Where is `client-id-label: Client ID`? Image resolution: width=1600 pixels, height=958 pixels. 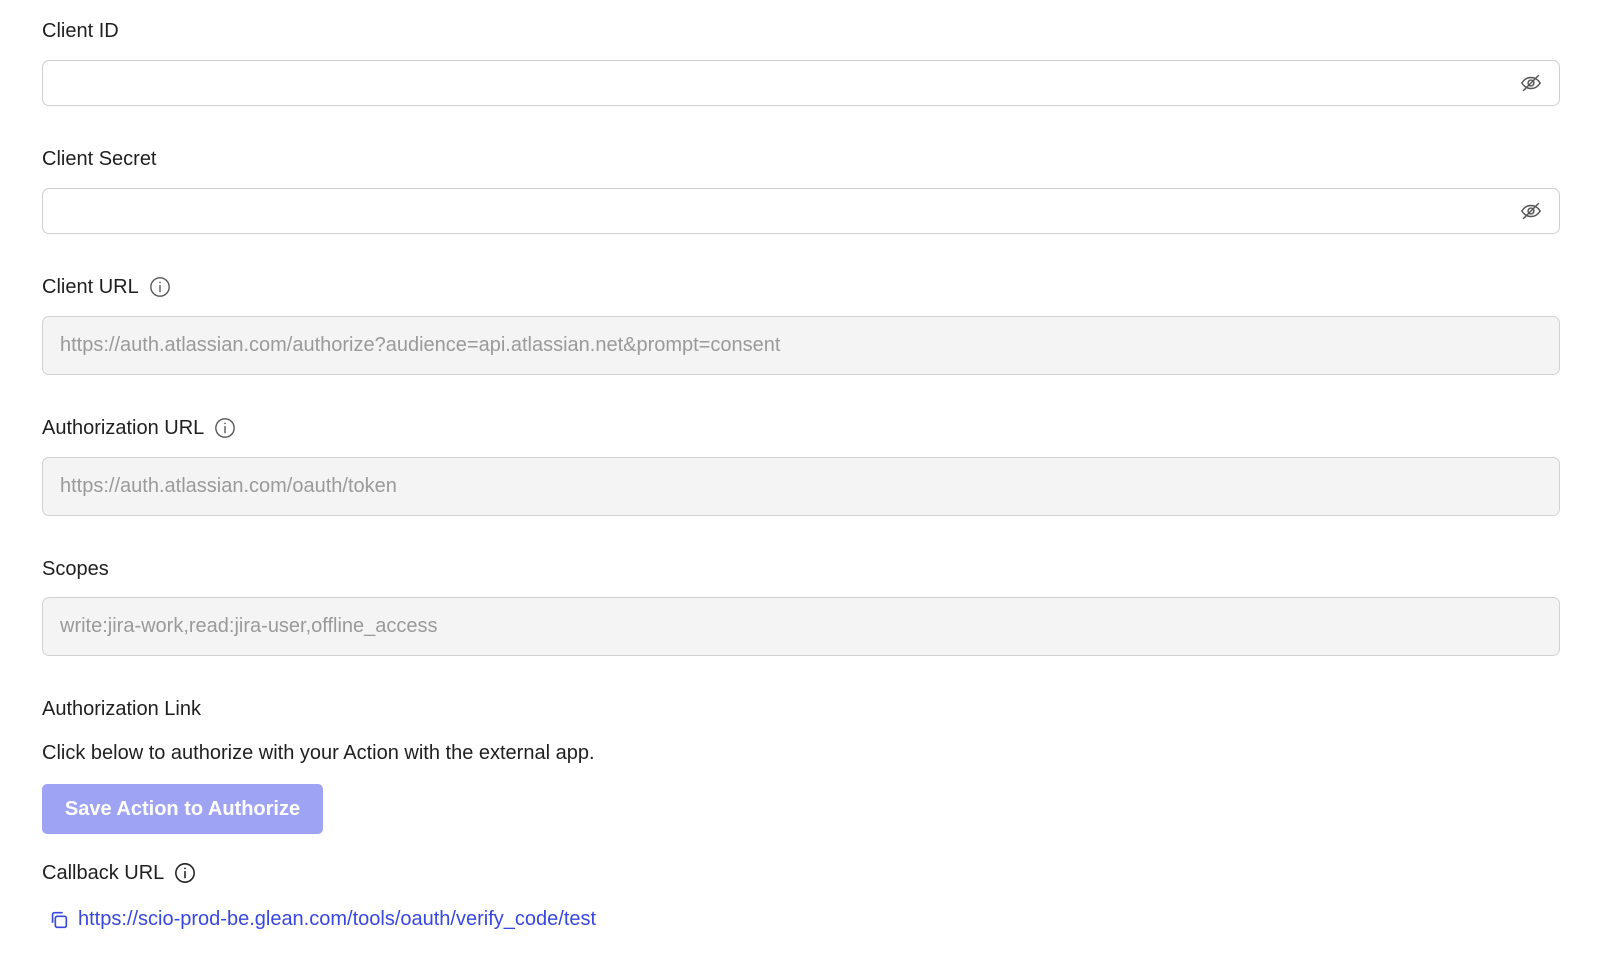
client-id-label: Client ID is located at coordinates (80, 31).